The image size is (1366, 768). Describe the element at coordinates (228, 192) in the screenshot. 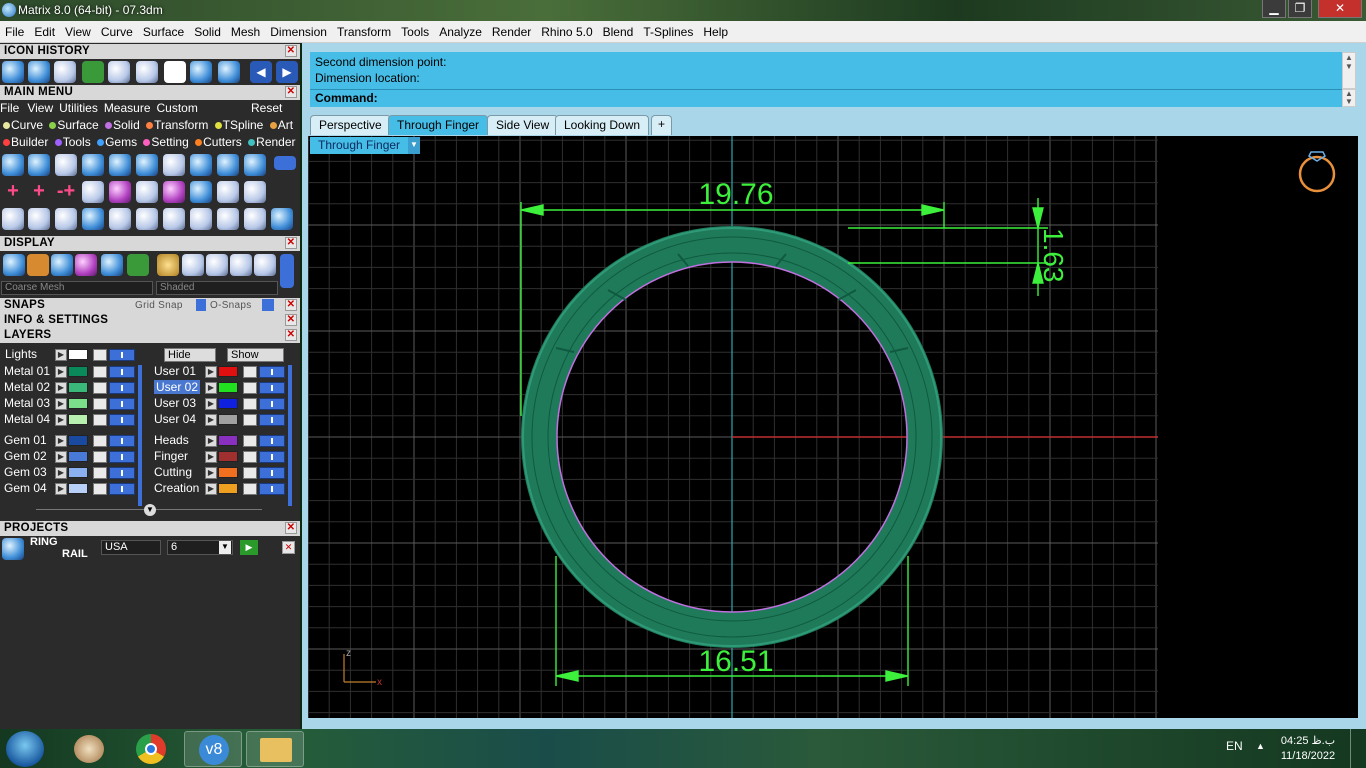

I see `move-icon` at that location.